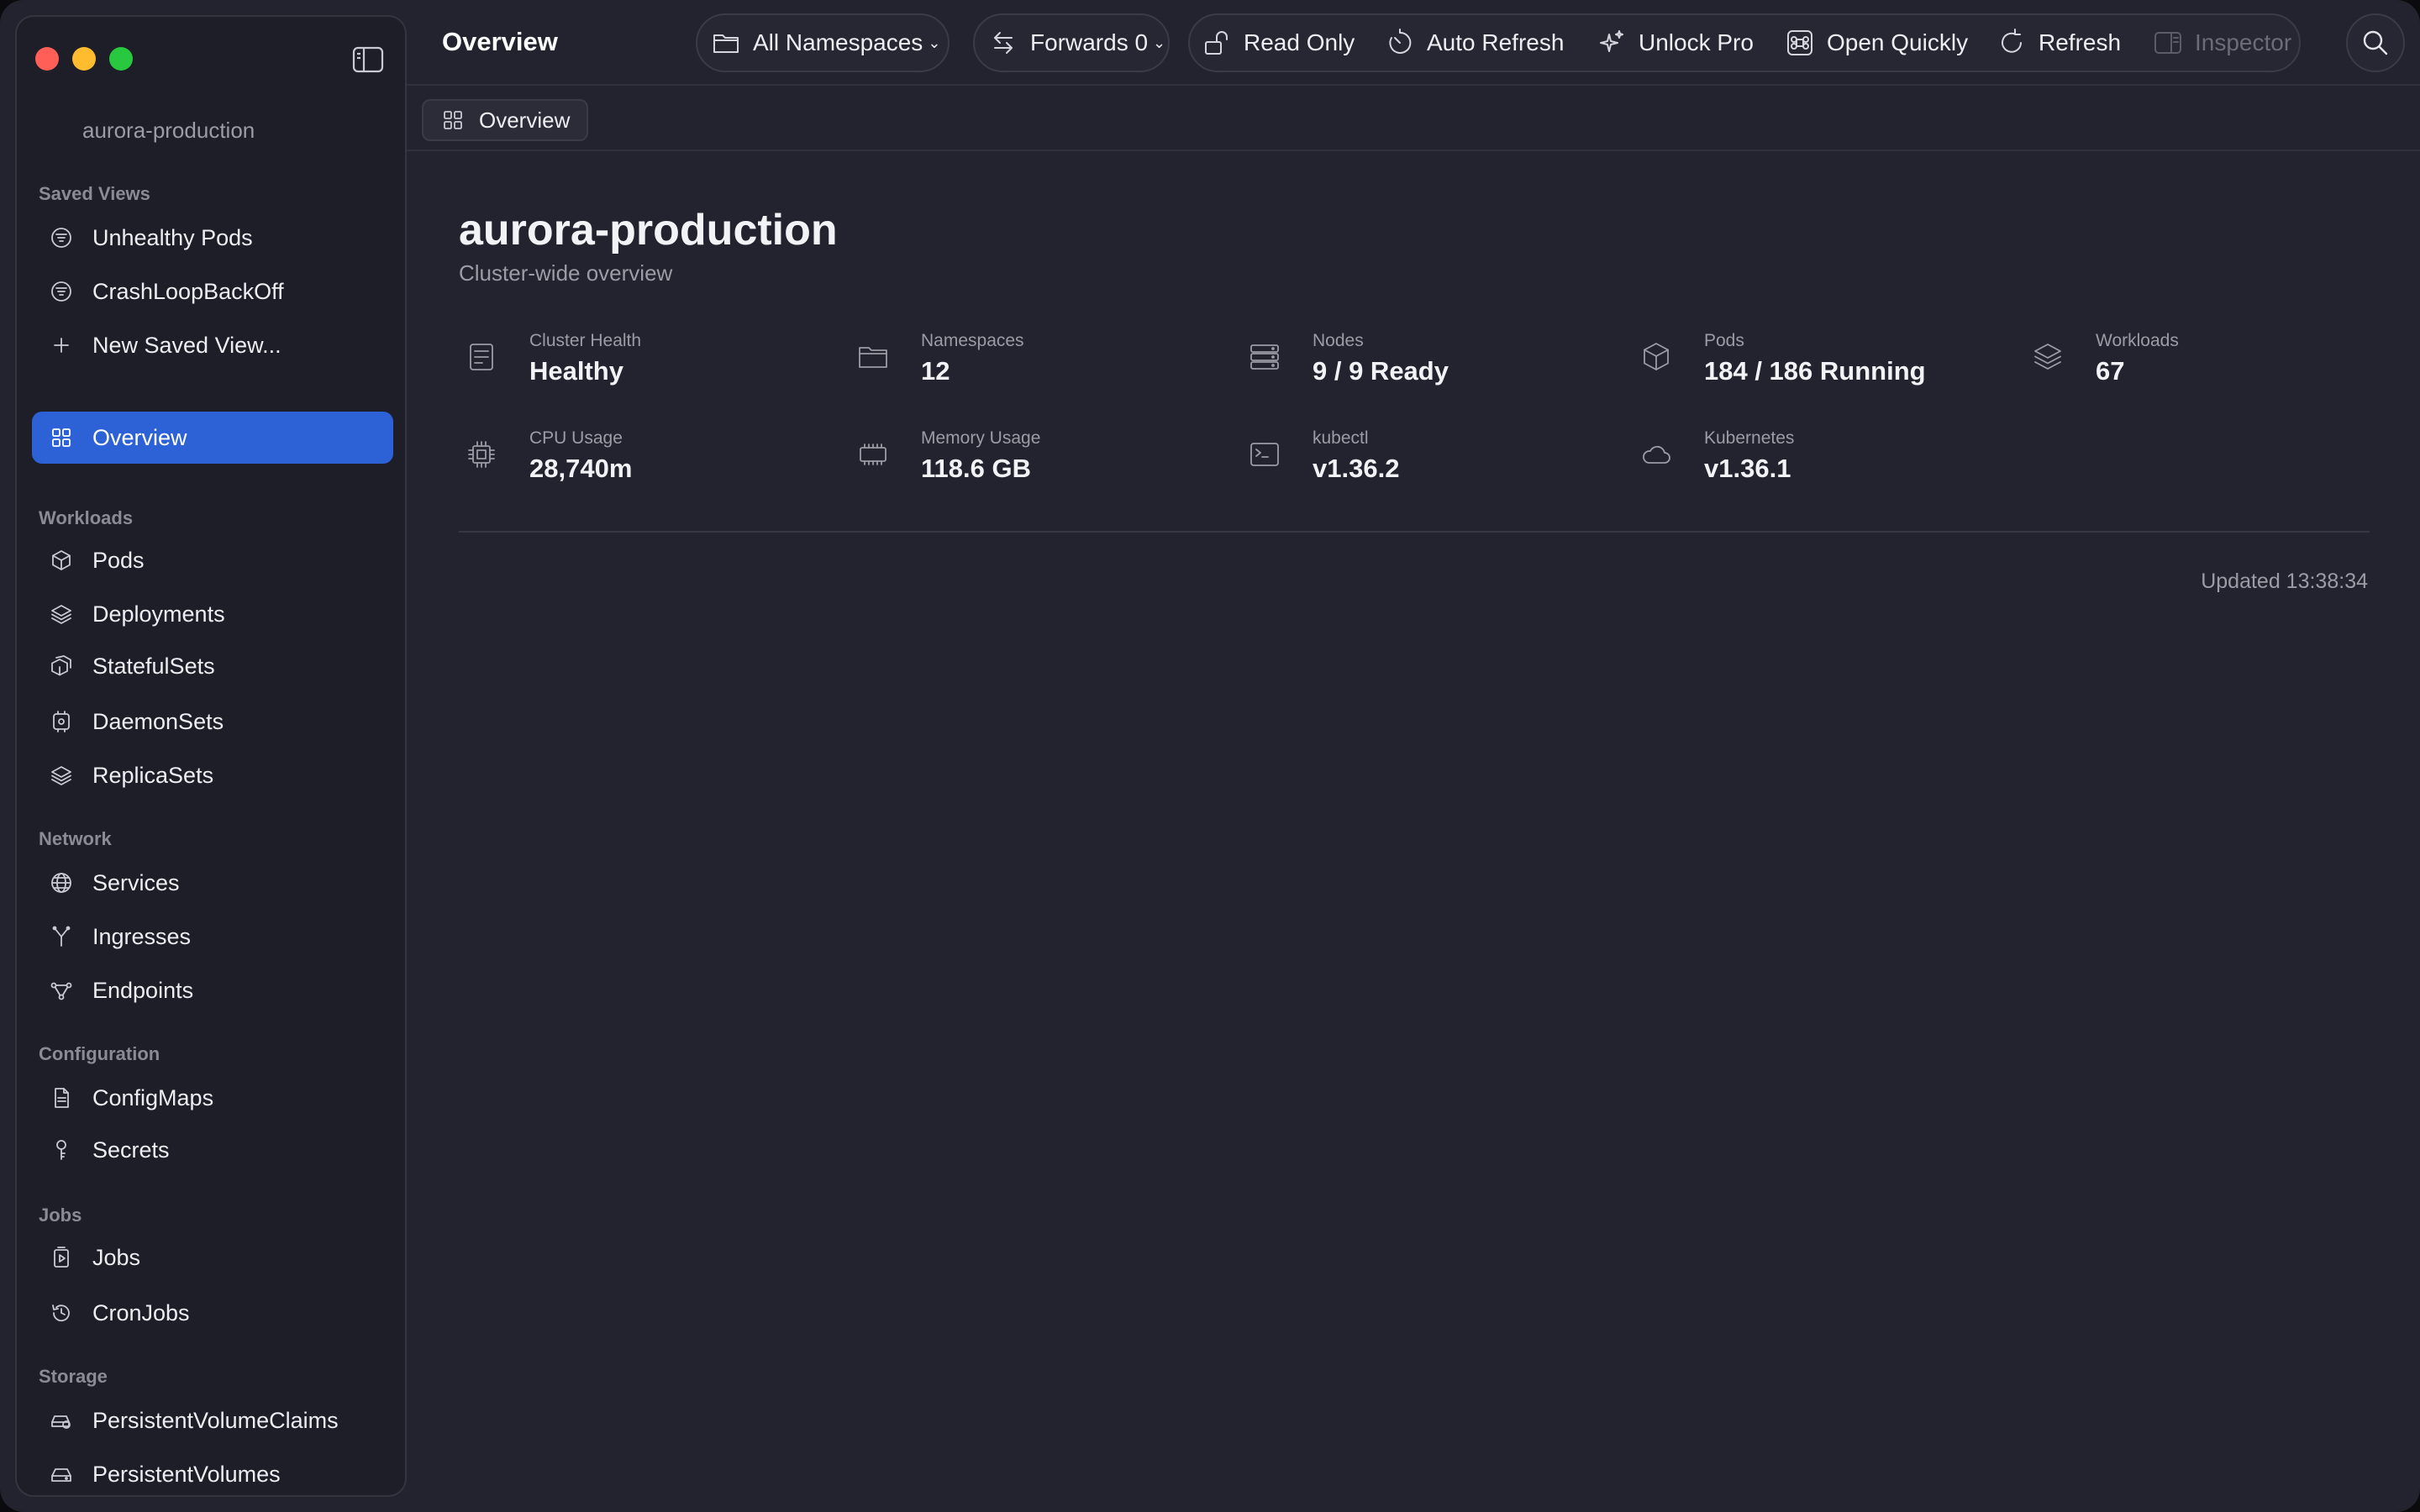 The width and height of the screenshot is (2420, 1512). Describe the element at coordinates (482, 455) in the screenshot. I see `cpu-icon` at that location.